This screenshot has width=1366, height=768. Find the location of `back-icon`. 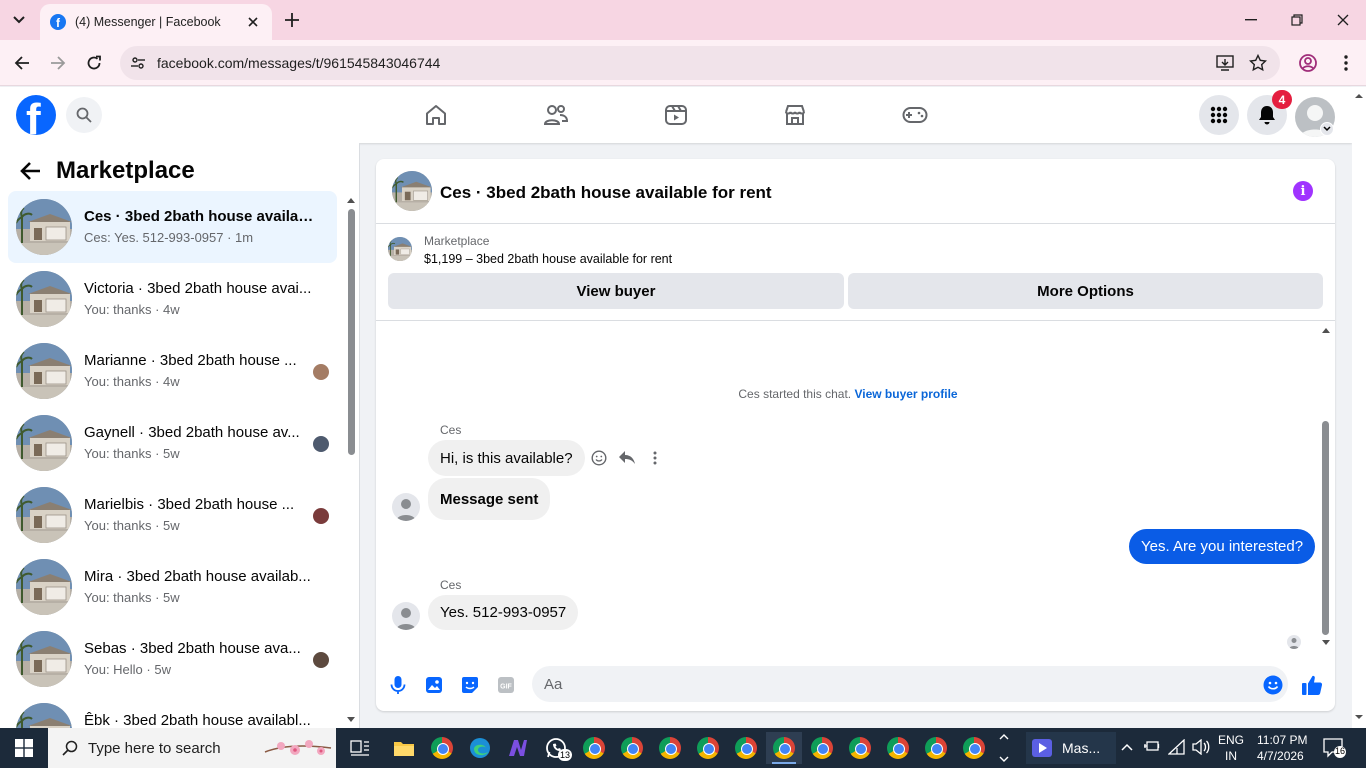

back-icon is located at coordinates (22, 63).